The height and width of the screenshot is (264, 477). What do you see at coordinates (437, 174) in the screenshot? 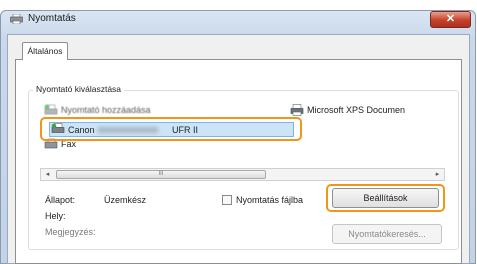
I see `scroll-right-icon: ▸` at bounding box center [437, 174].